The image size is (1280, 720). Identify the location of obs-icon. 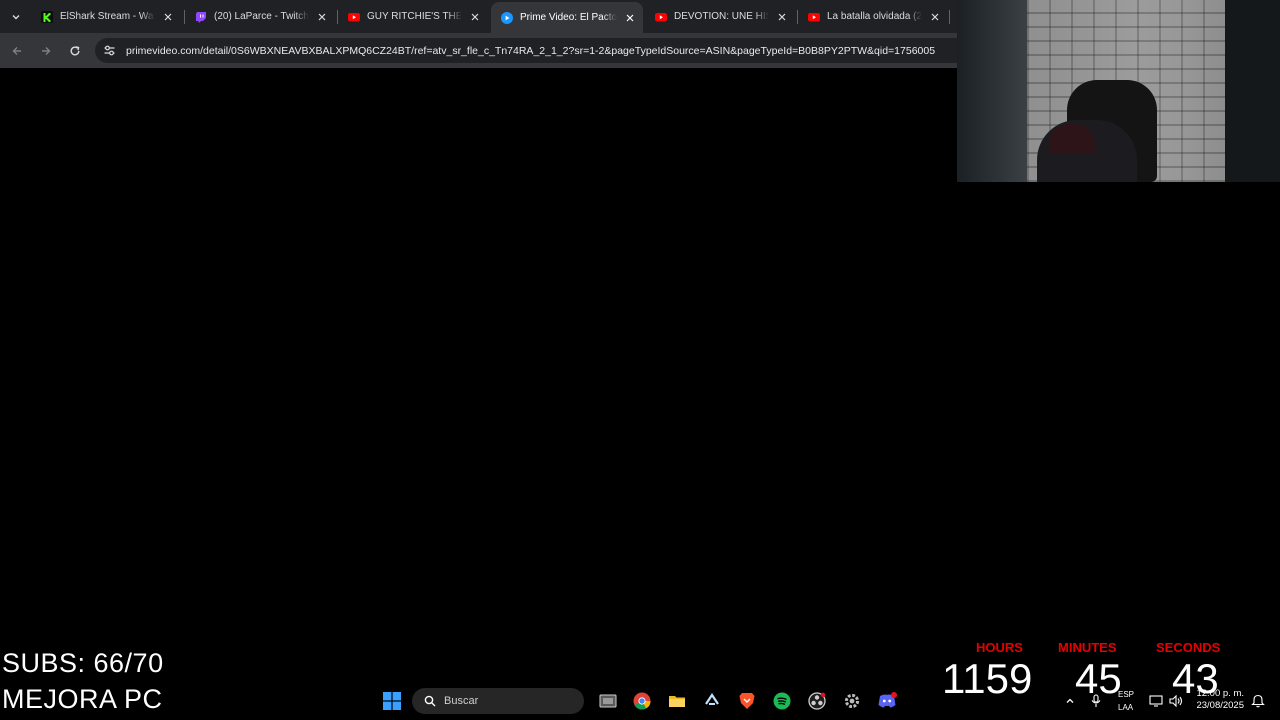
(817, 701).